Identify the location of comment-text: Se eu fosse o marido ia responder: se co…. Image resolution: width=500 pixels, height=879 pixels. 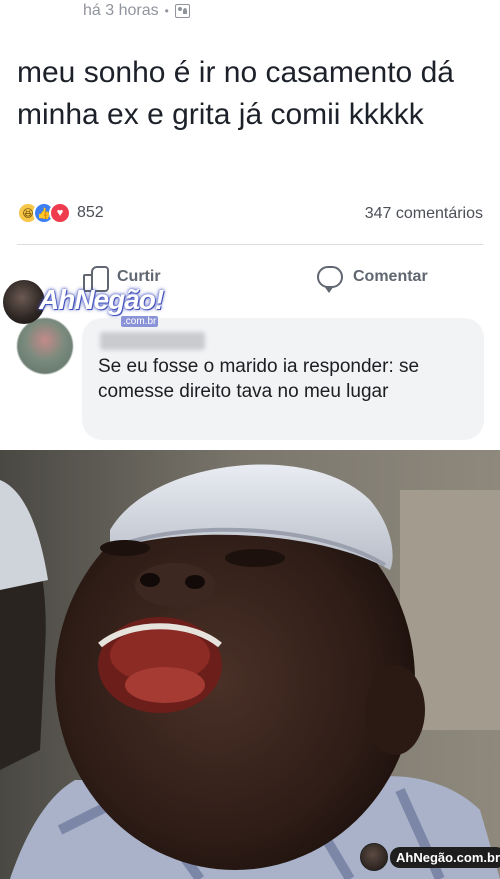
(259, 379).